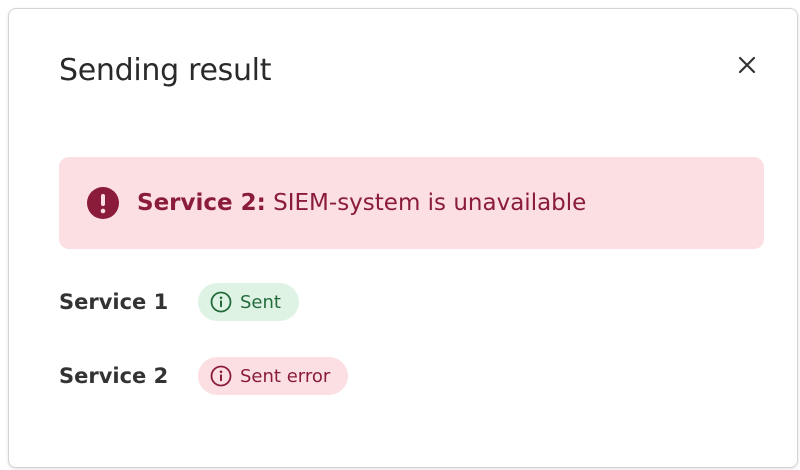  I want to click on close-button, so click(747, 65).